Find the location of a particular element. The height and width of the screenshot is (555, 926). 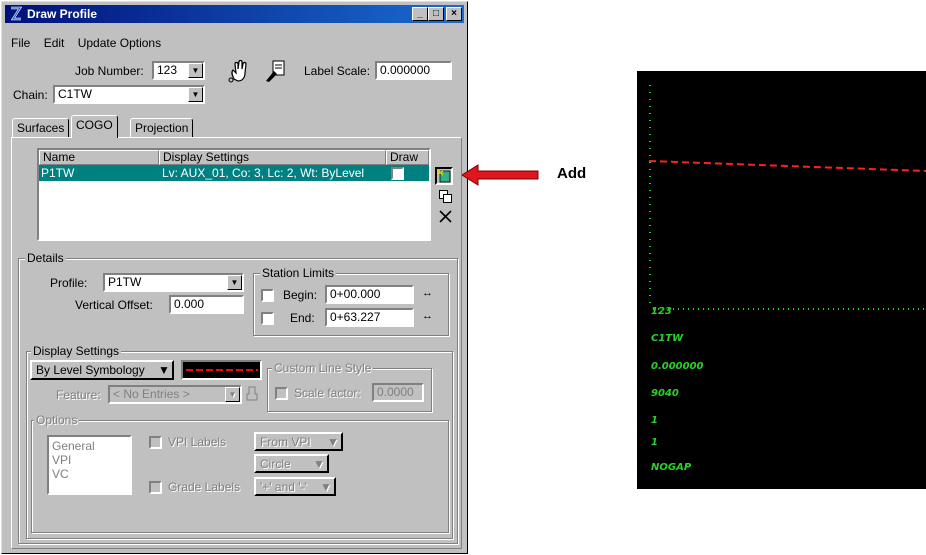

close-button: × is located at coordinates (454, 14).